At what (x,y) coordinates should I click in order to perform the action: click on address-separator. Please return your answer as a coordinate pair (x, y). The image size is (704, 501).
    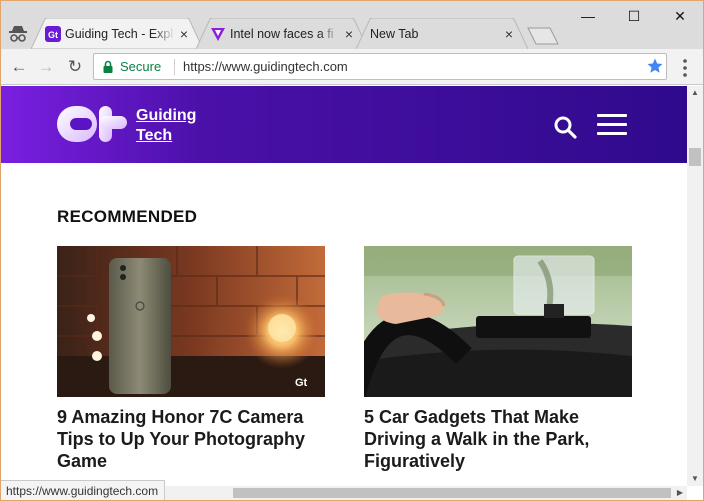
    Looking at the image, I should click on (174, 67).